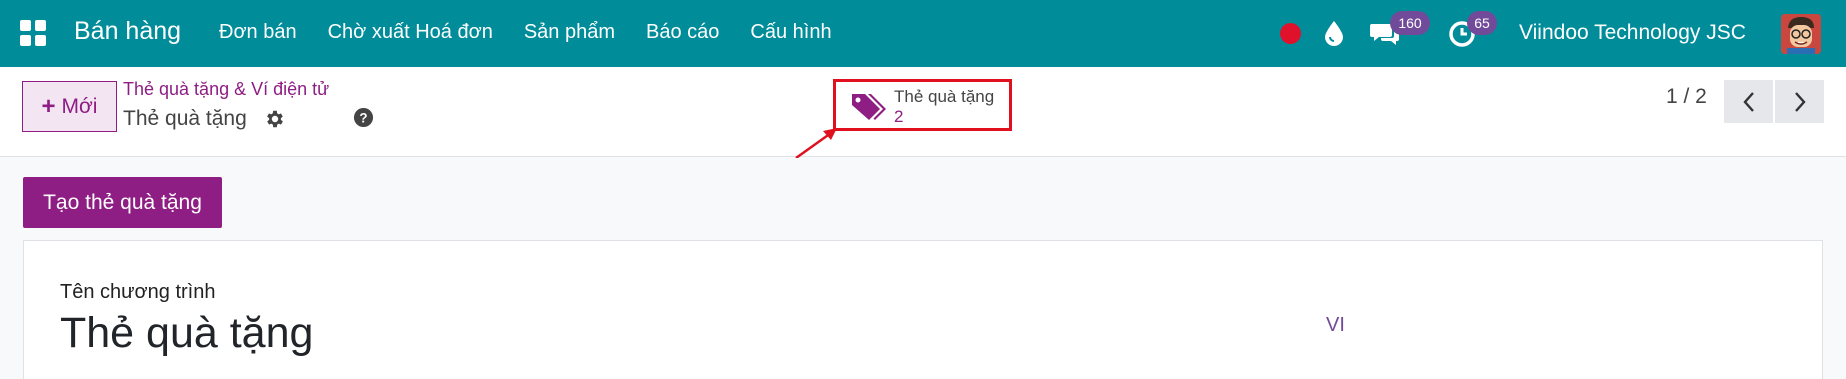 Image resolution: width=1846 pixels, height=379 pixels. I want to click on menu-item-orders: Đơn bán, so click(258, 32).